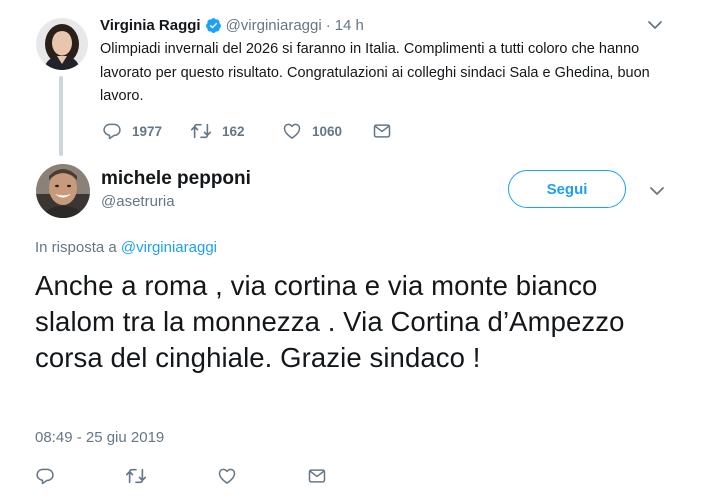  What do you see at coordinates (62, 44) in the screenshot?
I see `avatar-virginia-raggi` at bounding box center [62, 44].